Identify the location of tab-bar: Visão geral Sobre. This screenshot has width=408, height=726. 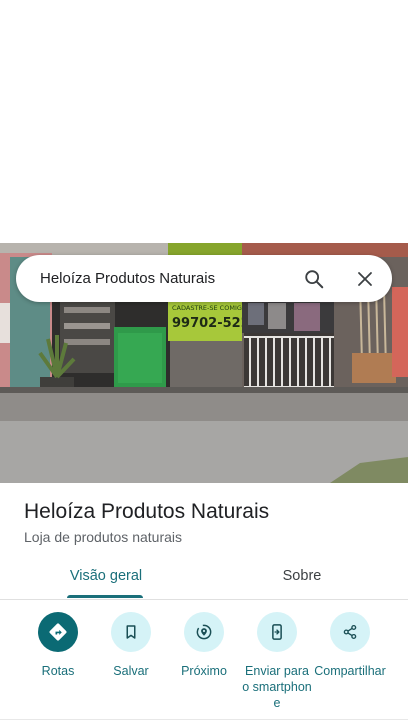
(204, 579).